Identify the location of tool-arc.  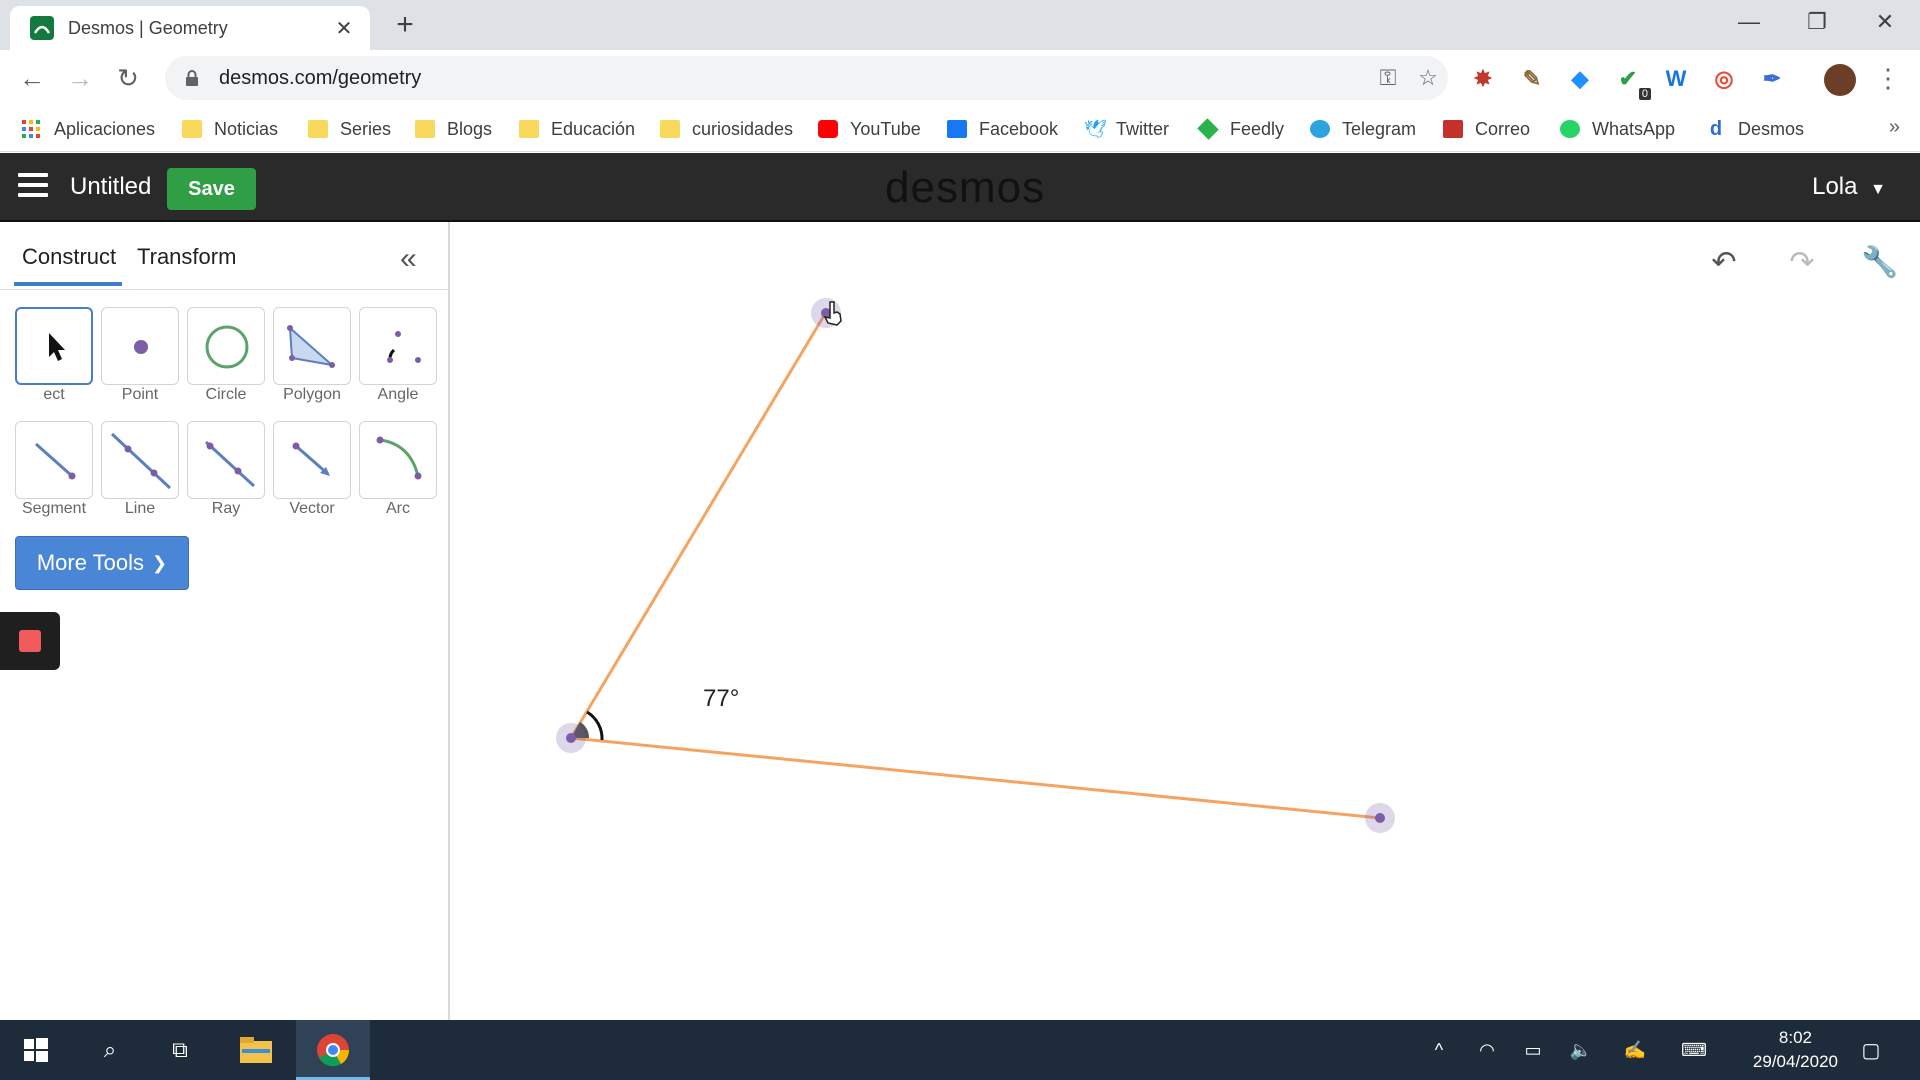
(398, 460).